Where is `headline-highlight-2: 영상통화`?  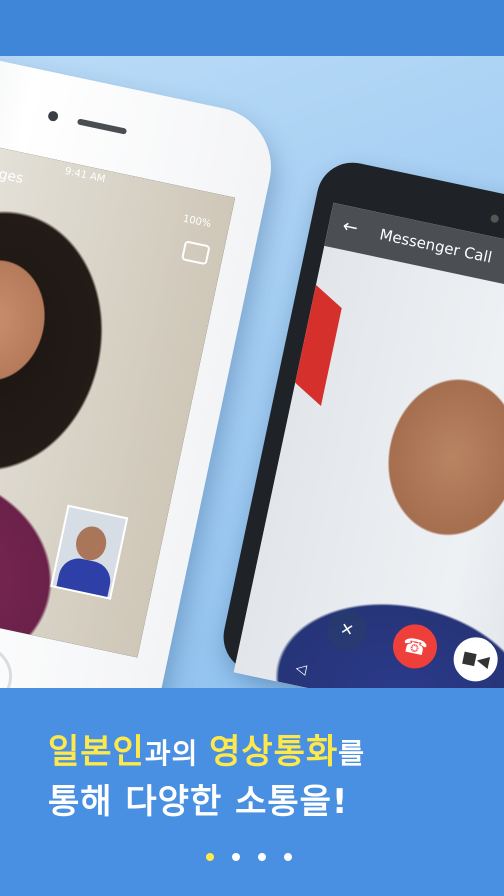 headline-highlight-2: 영상통화 is located at coordinates (274, 752).